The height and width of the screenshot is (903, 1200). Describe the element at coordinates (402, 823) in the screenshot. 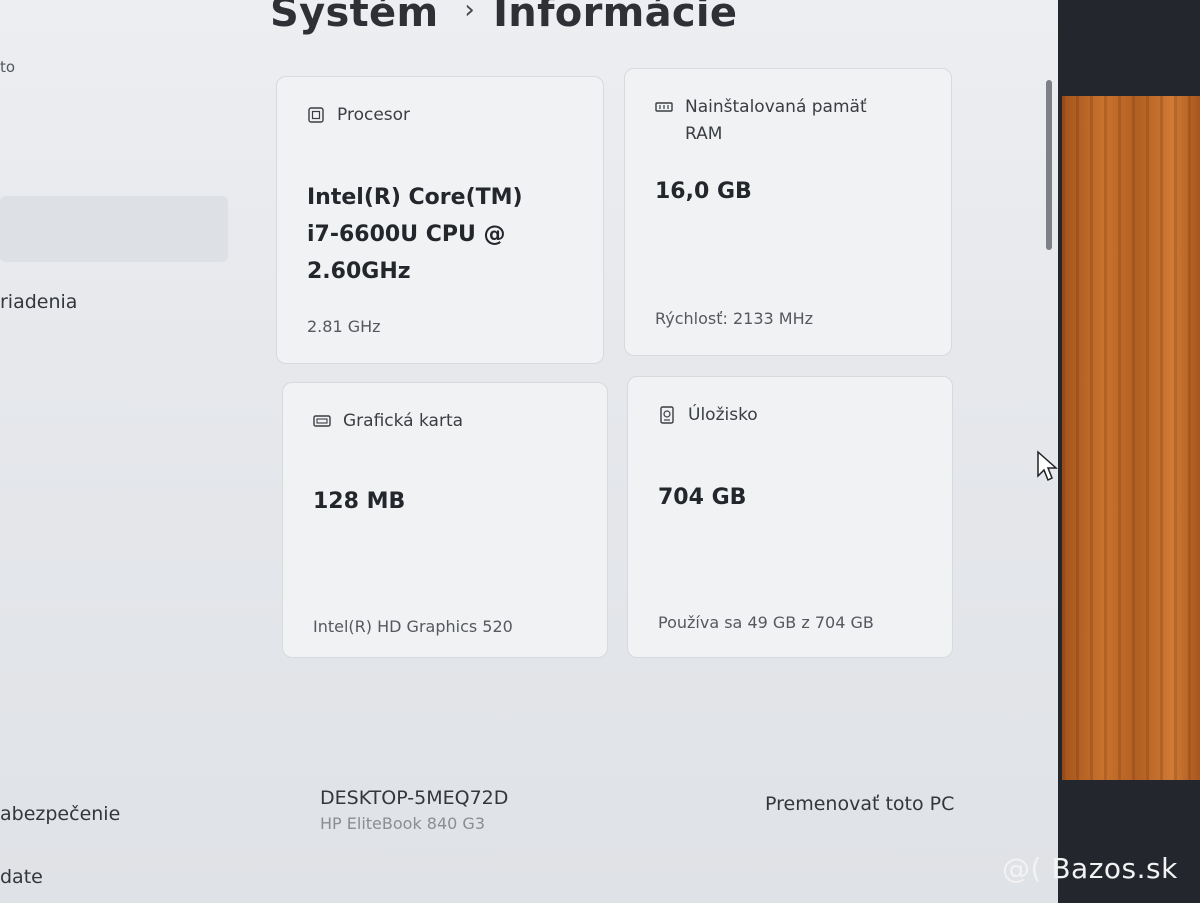

I see `device-model: HP EliteBook 840 G3` at that location.